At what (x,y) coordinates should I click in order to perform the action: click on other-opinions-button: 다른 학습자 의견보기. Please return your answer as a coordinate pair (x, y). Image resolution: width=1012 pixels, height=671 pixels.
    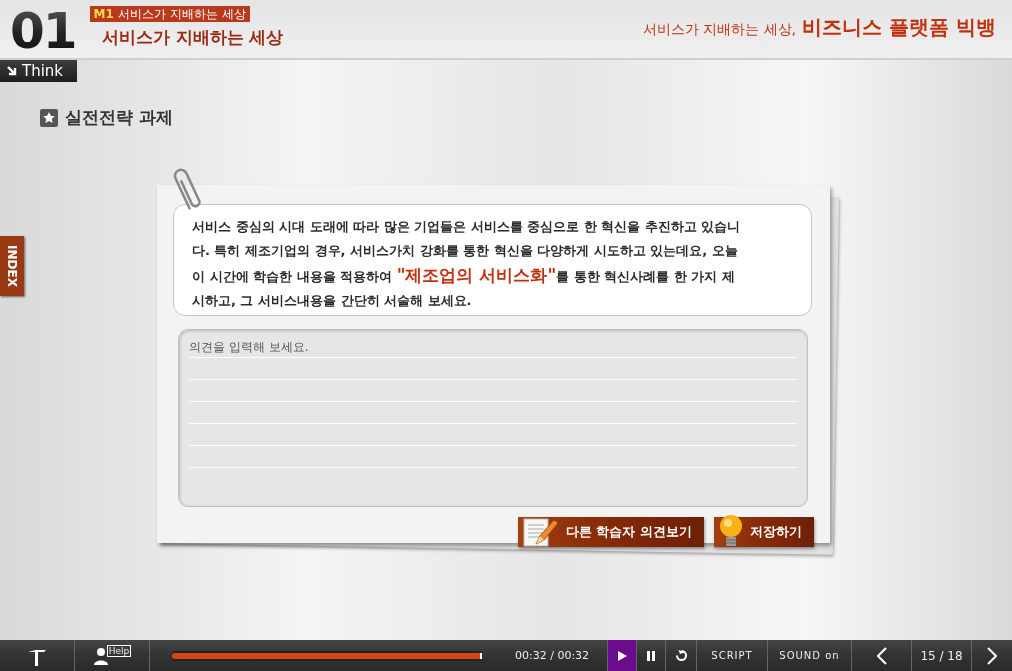
    Looking at the image, I should click on (610, 532).